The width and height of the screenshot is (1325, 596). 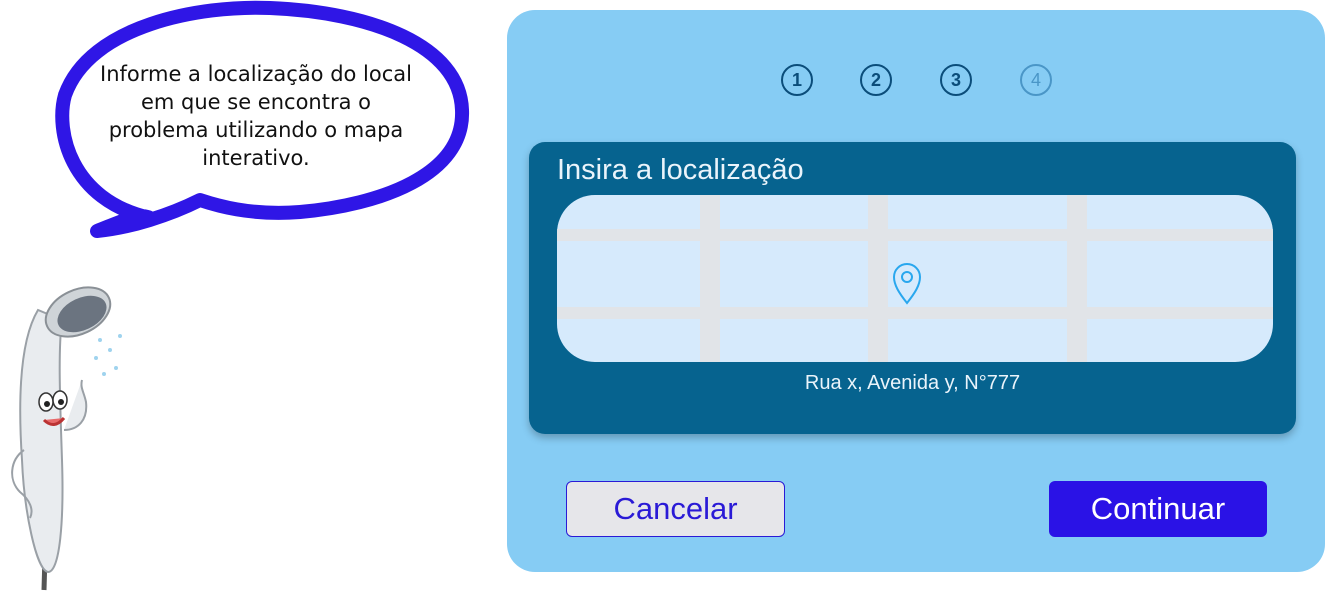 I want to click on shower-head-mascot-icon, so click(x=66, y=438).